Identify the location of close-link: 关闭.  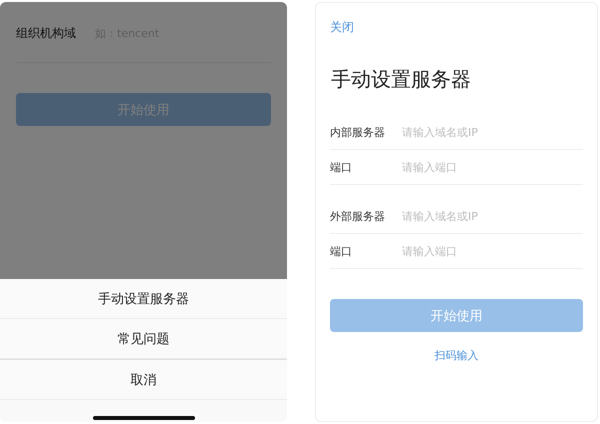
(342, 27).